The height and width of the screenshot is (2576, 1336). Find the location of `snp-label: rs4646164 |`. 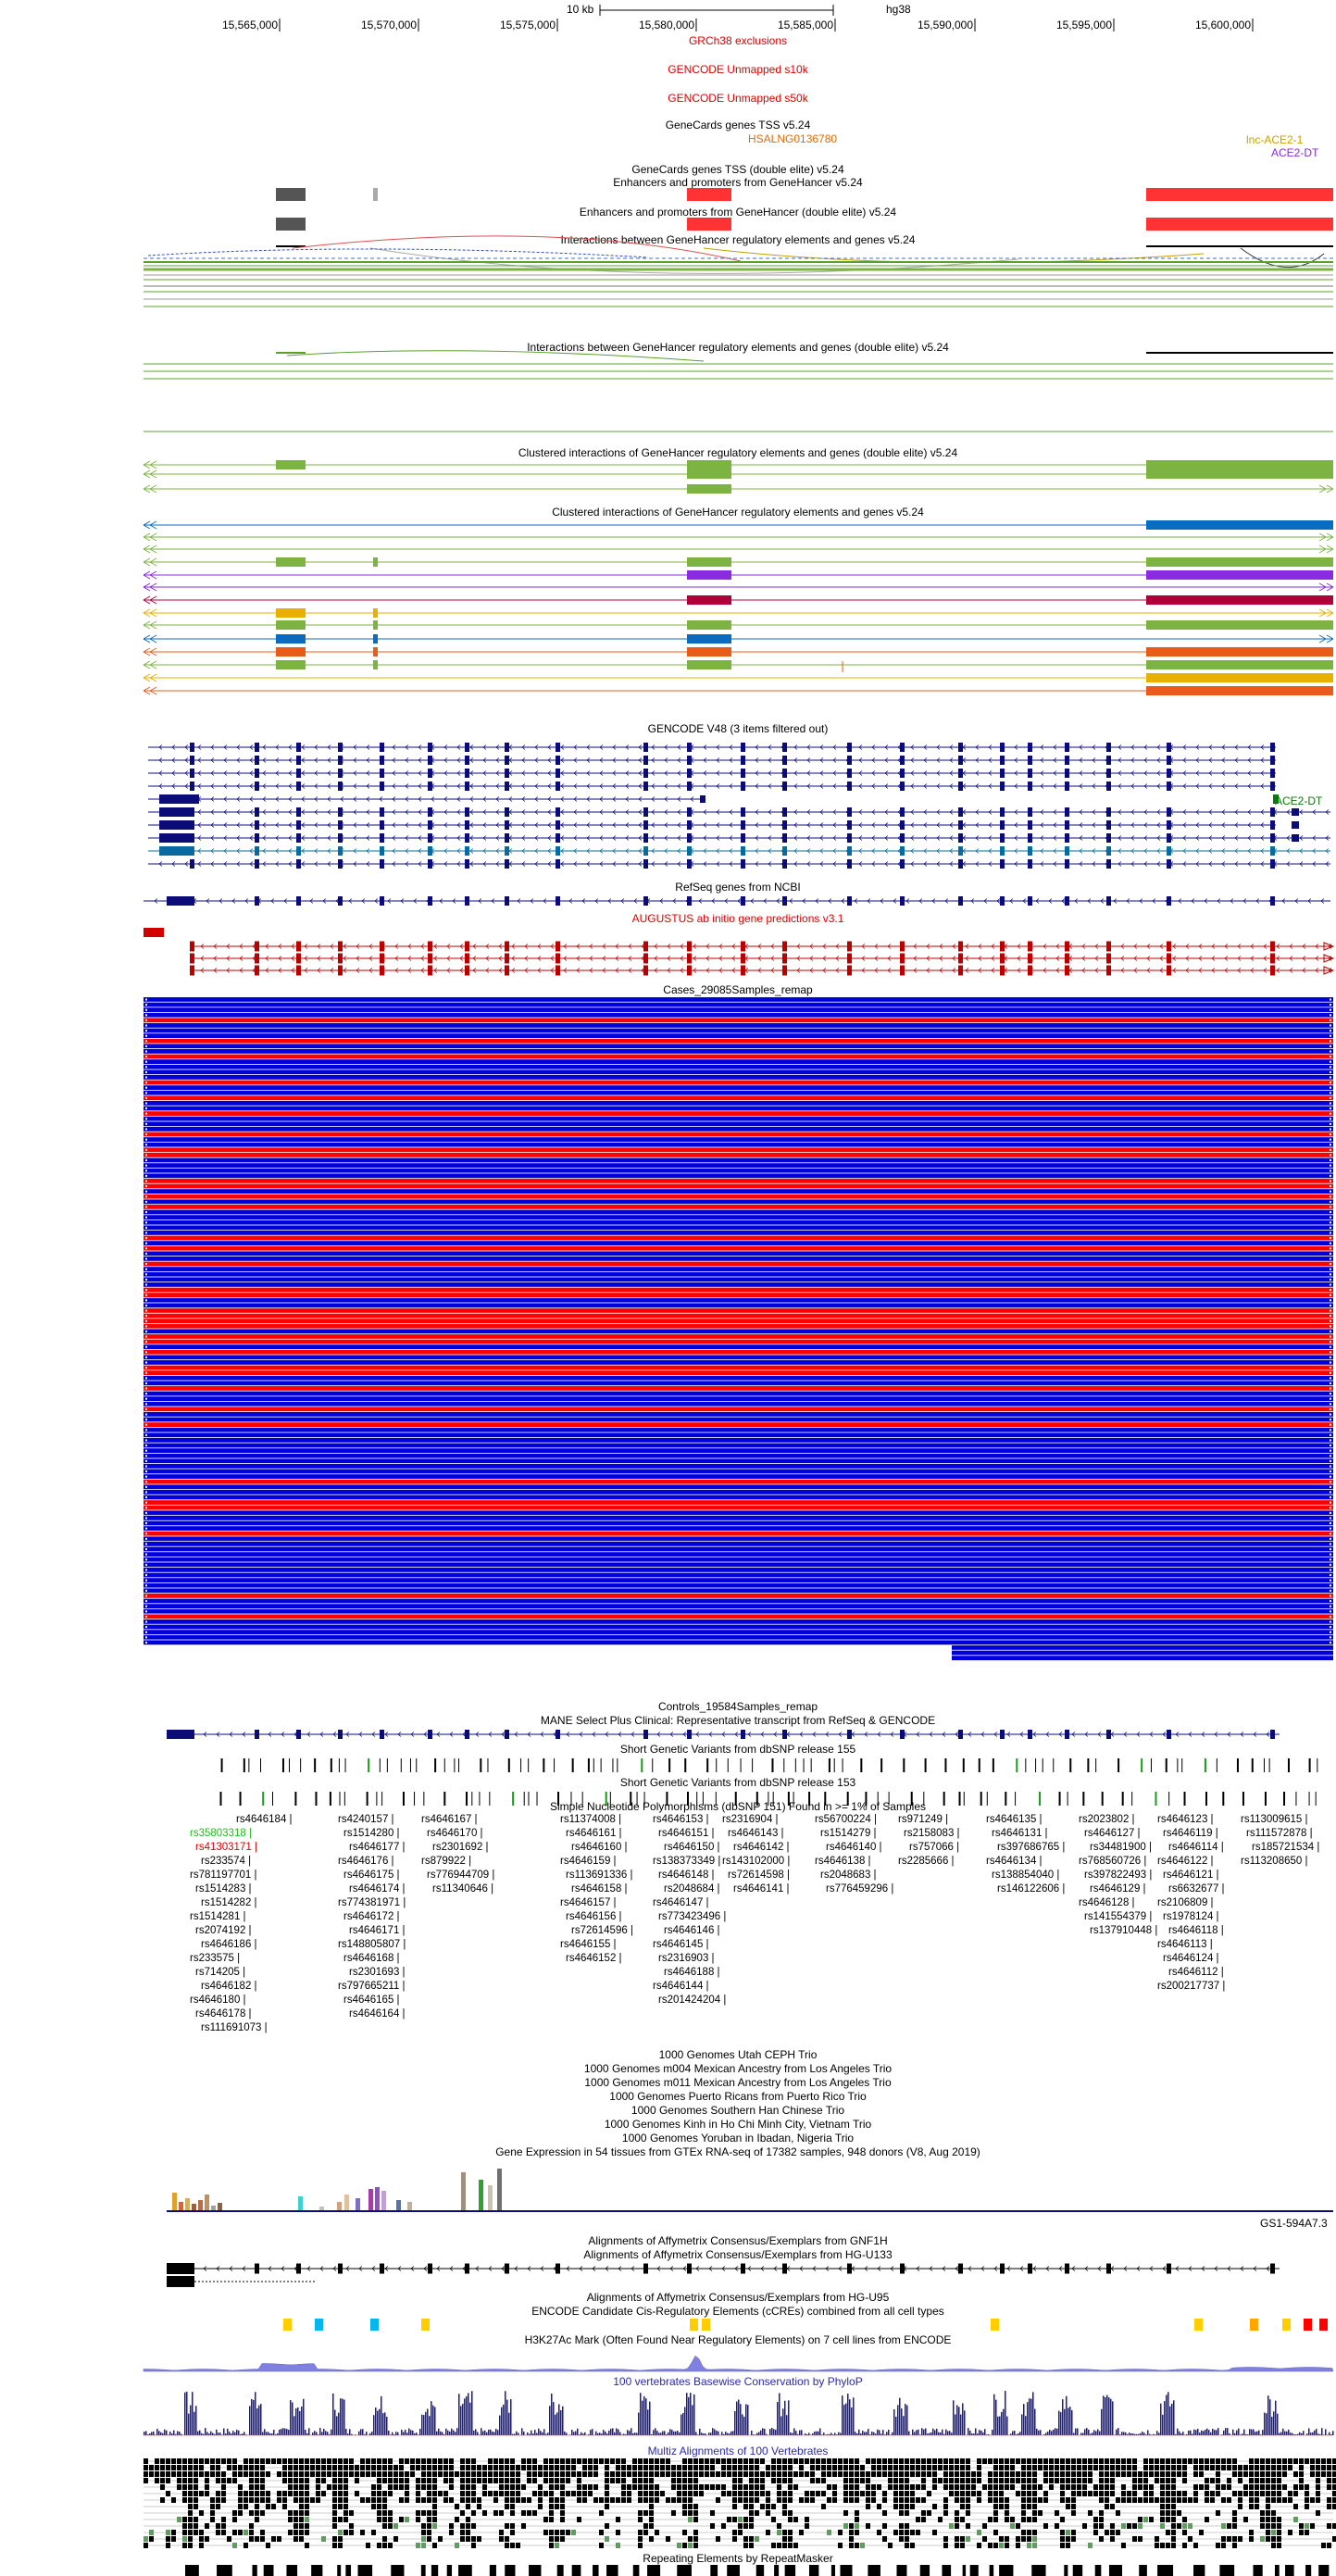

snp-label: rs4646164 | is located at coordinates (377, 2014).